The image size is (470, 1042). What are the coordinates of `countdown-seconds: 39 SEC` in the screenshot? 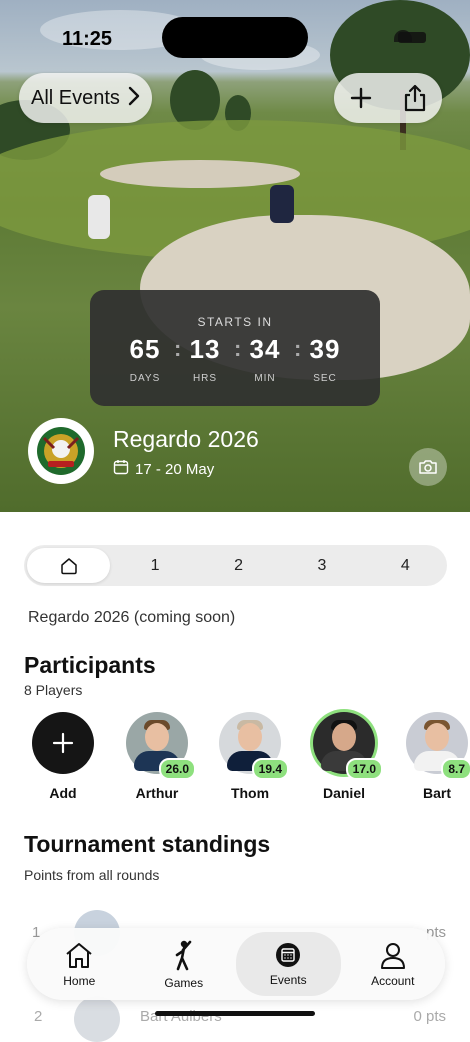 It's located at (325, 359).